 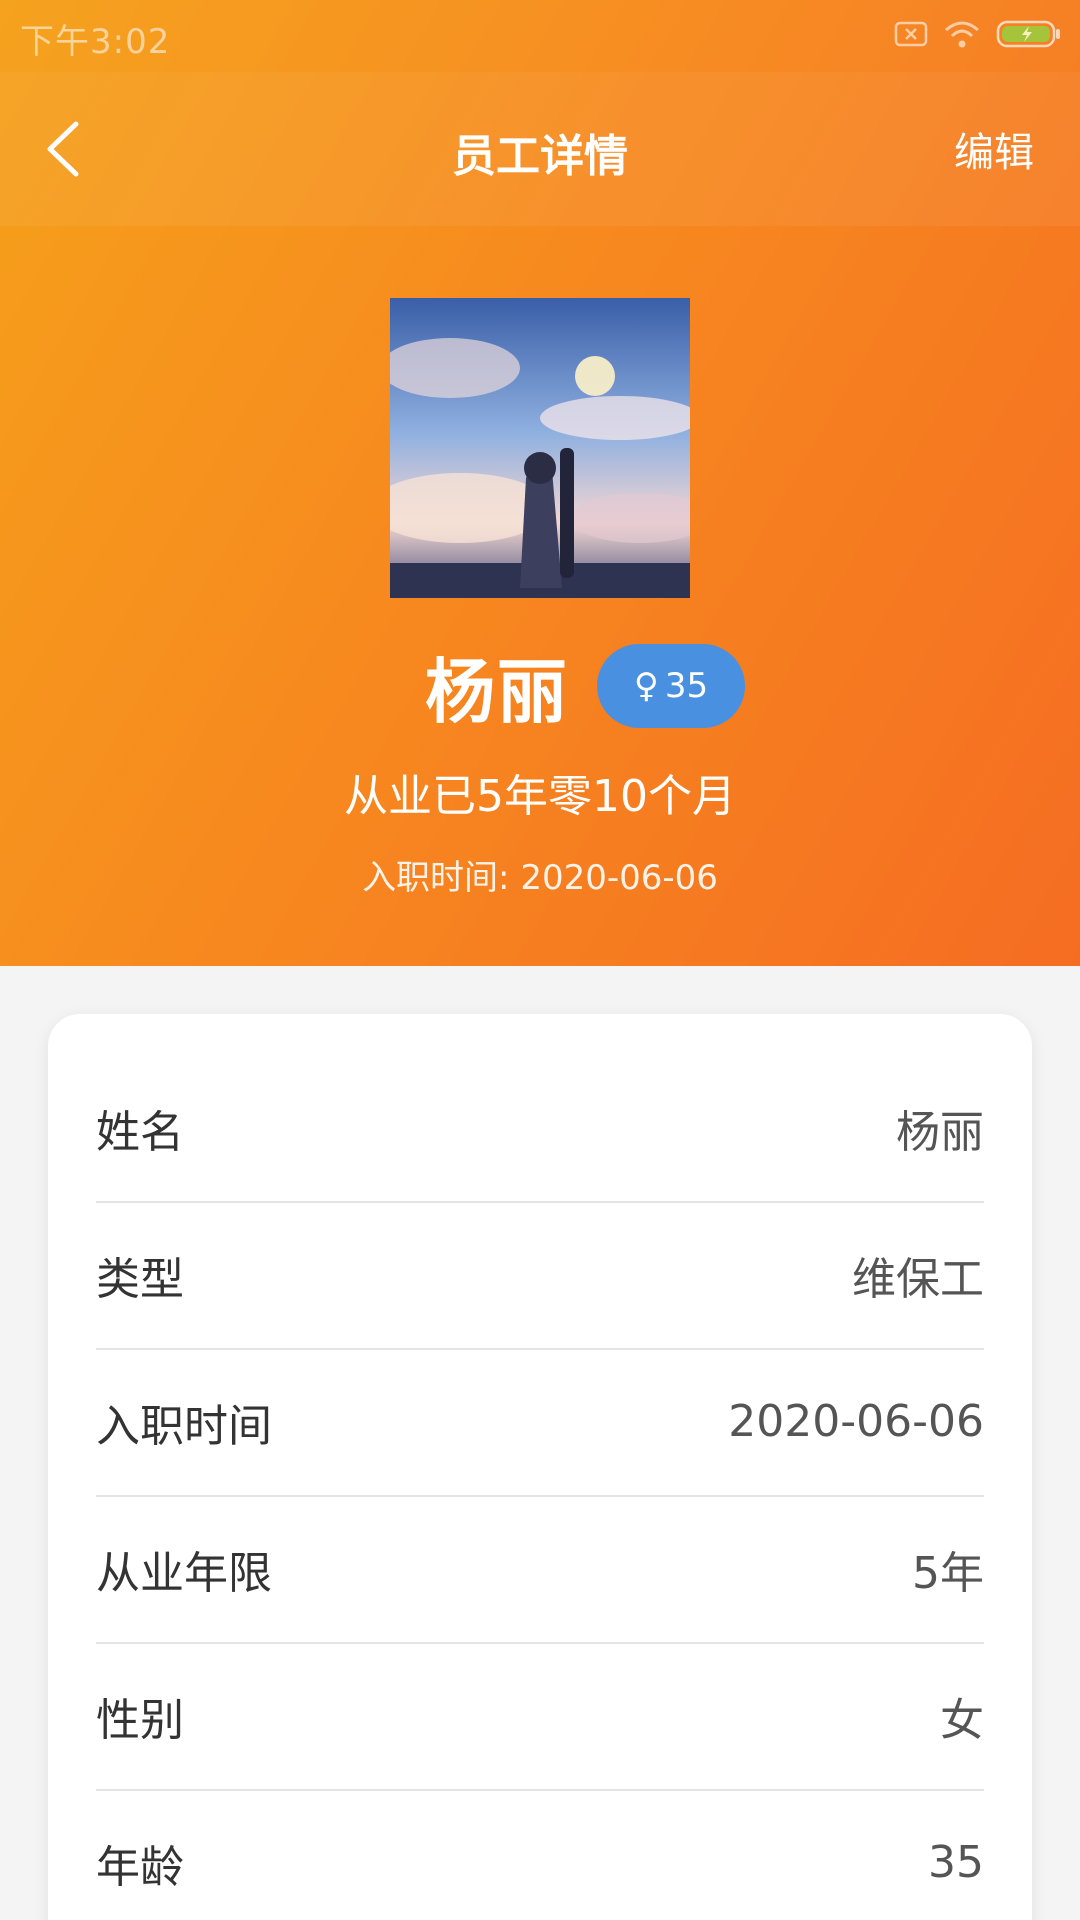 What do you see at coordinates (962, 1720) in the screenshot?
I see `row-value: 女` at bounding box center [962, 1720].